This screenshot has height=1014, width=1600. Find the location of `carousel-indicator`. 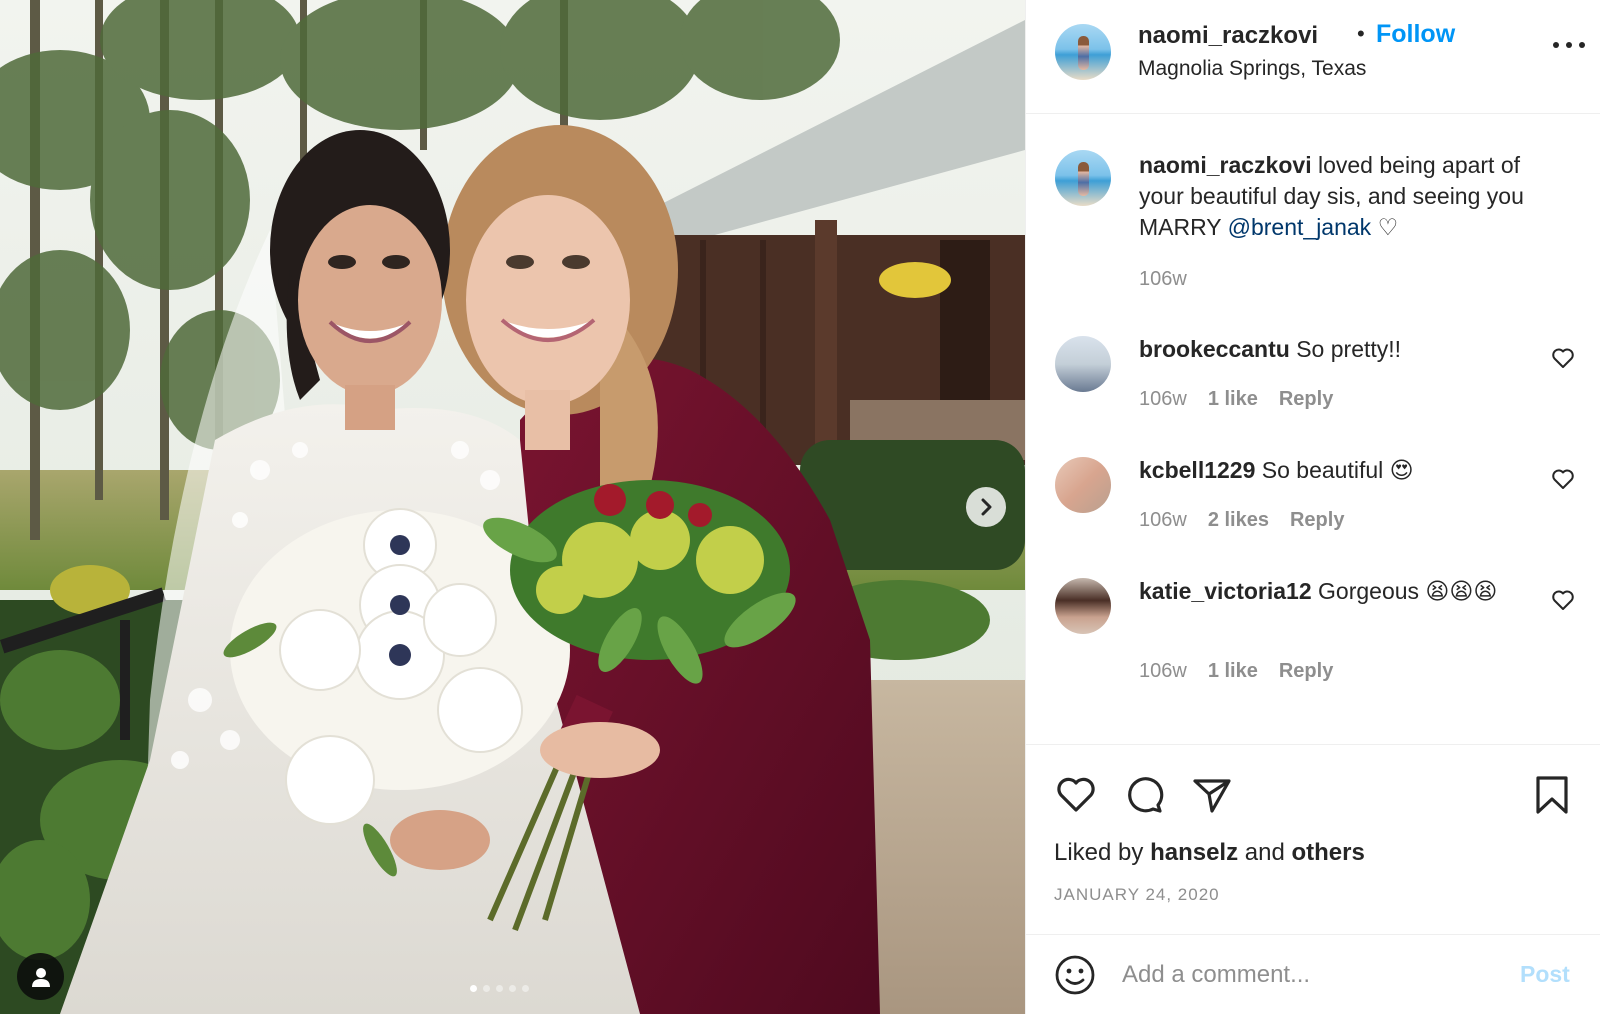

carousel-indicator is located at coordinates (499, 988).